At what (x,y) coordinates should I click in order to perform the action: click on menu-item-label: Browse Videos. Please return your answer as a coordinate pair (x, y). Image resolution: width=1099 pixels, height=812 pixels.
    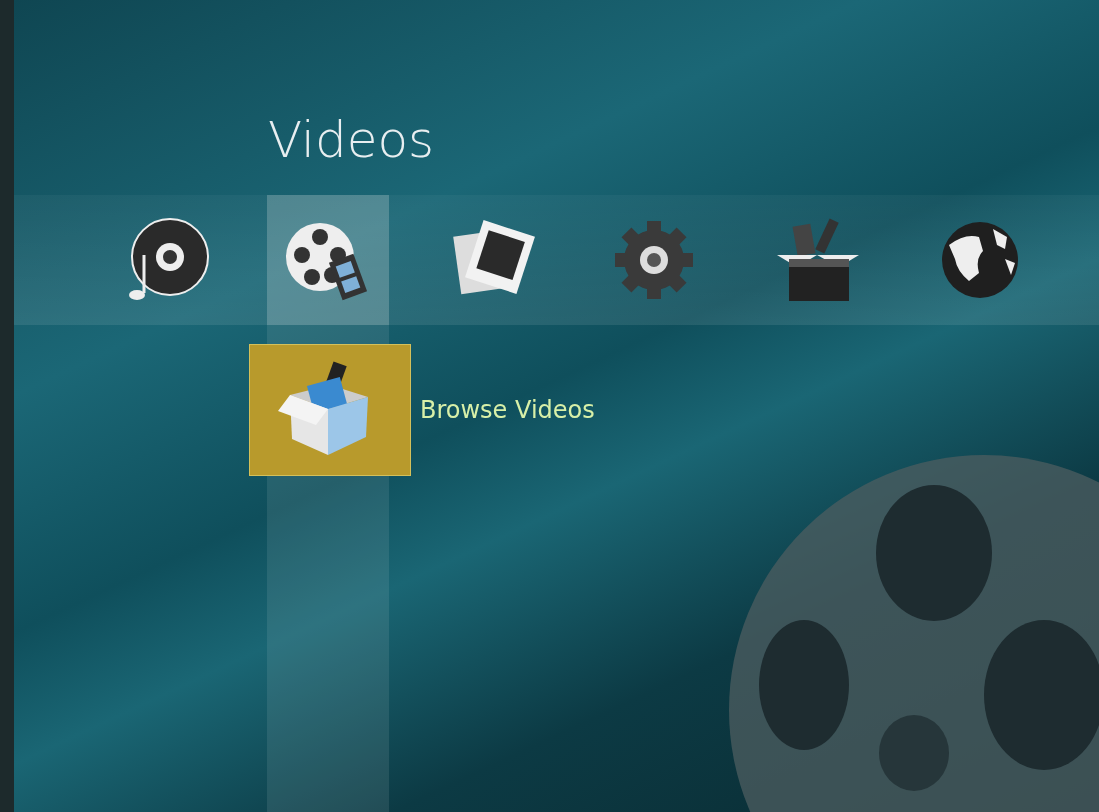
    Looking at the image, I should click on (507, 410).